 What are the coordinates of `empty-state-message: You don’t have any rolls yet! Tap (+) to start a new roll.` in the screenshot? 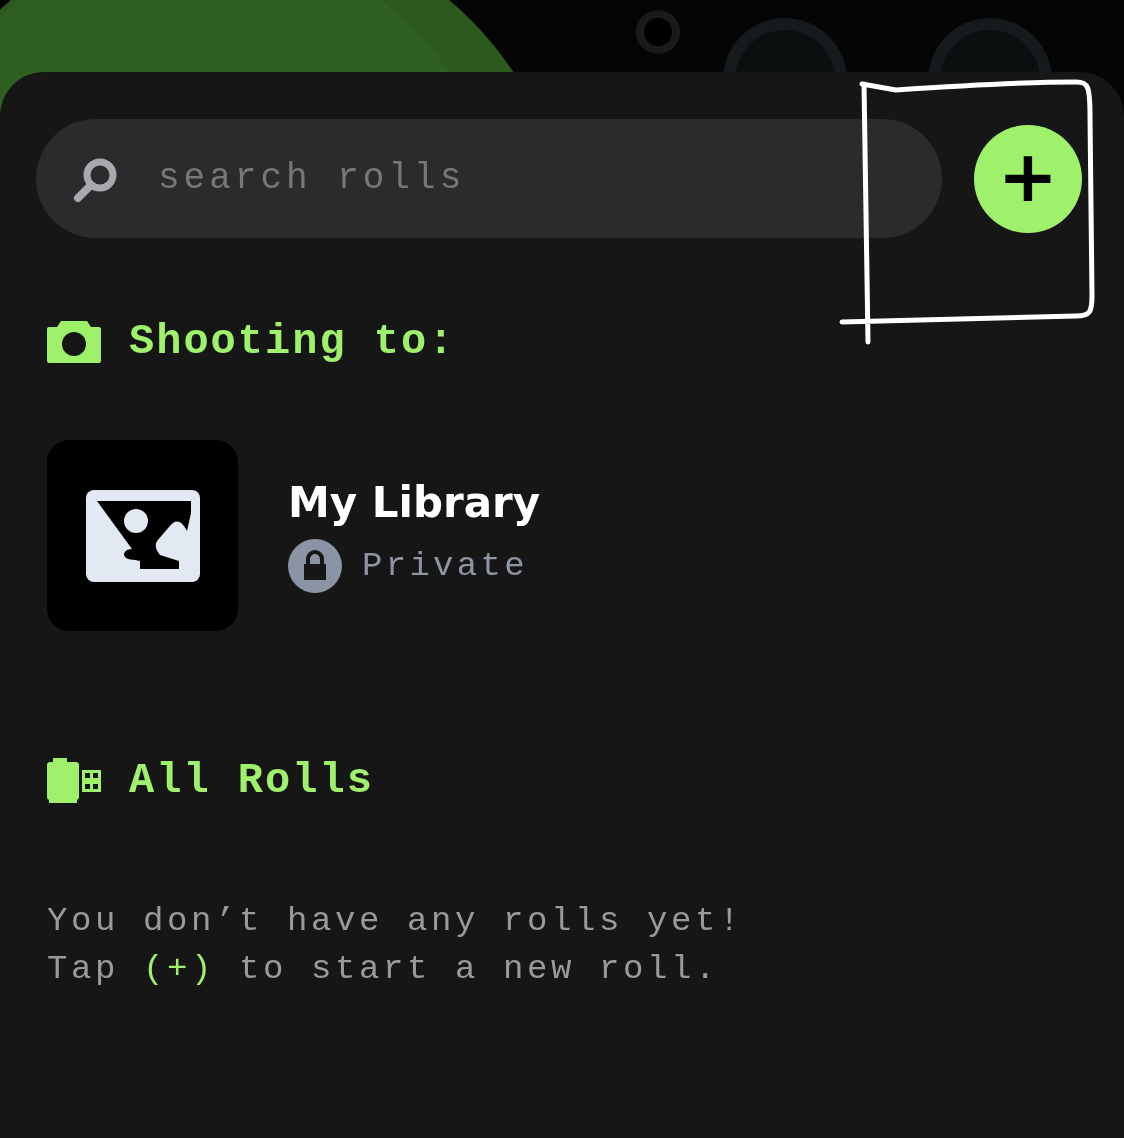 It's located at (396, 945).